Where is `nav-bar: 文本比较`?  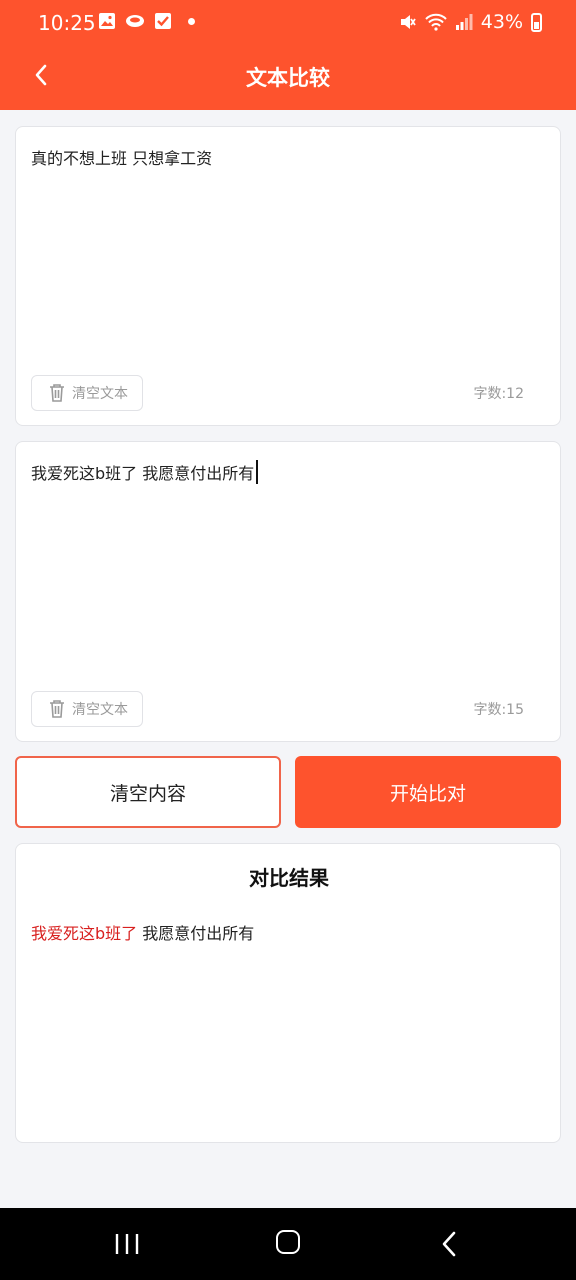
nav-bar: 文本比较 is located at coordinates (288, 78).